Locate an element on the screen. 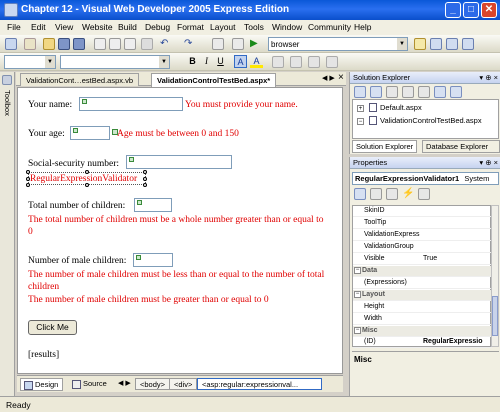  menu-view: View is located at coordinates (64, 27).